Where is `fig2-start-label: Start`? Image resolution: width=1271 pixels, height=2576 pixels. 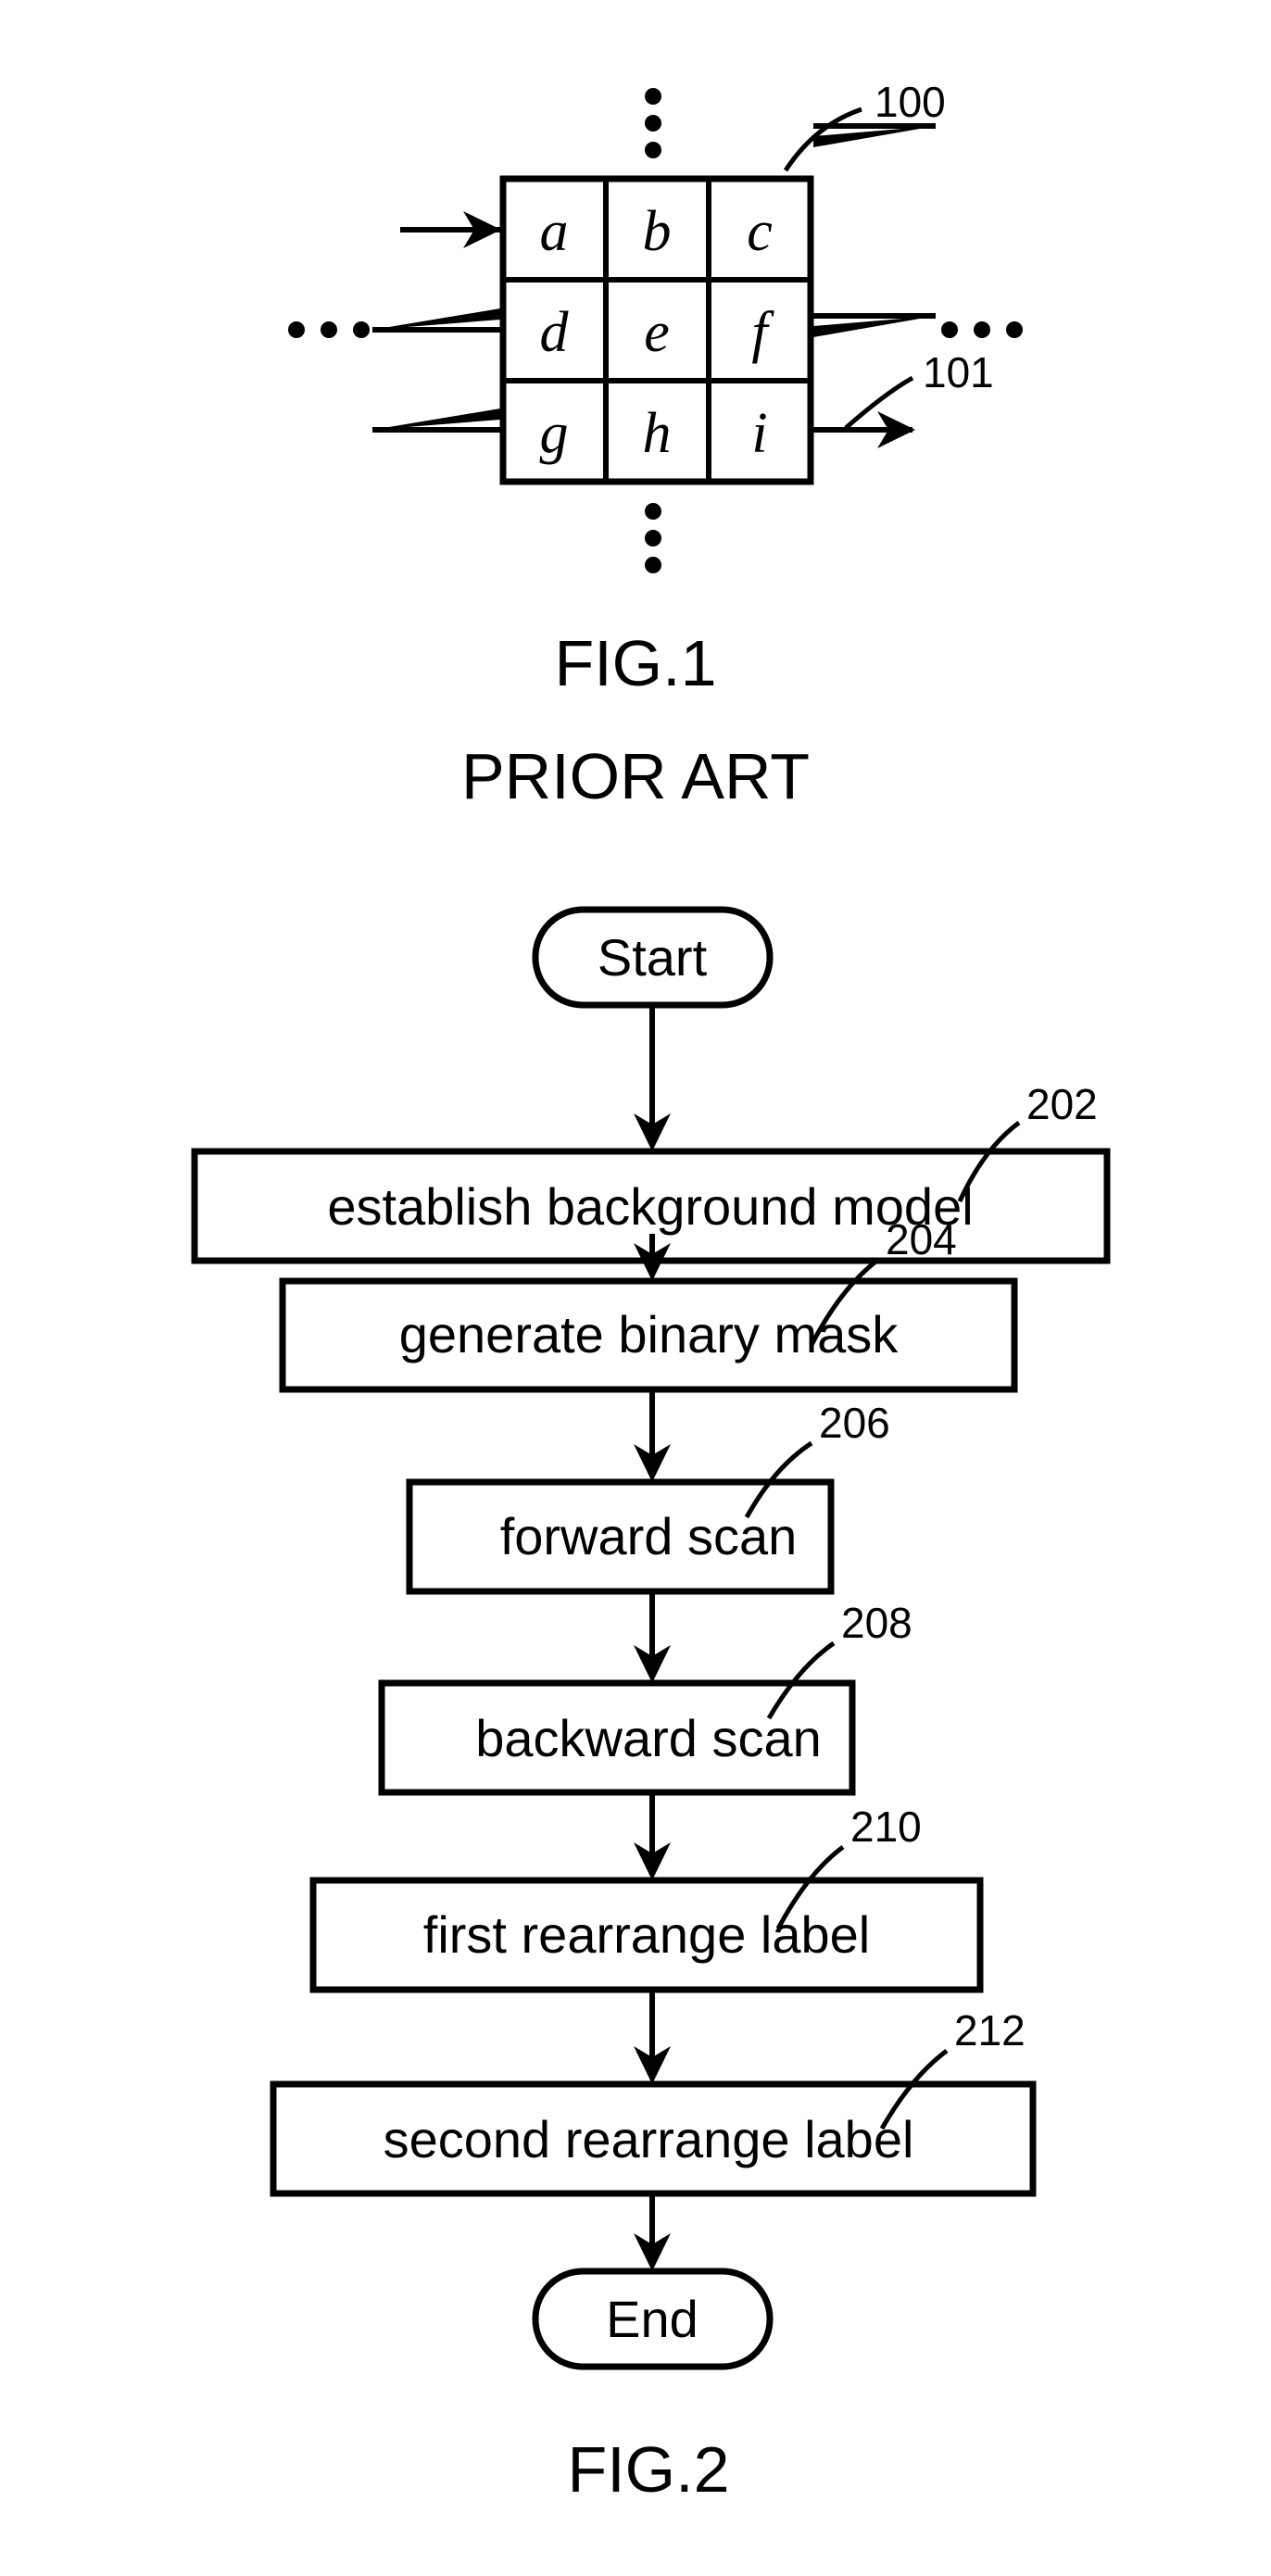 fig2-start-label: Start is located at coordinates (653, 957).